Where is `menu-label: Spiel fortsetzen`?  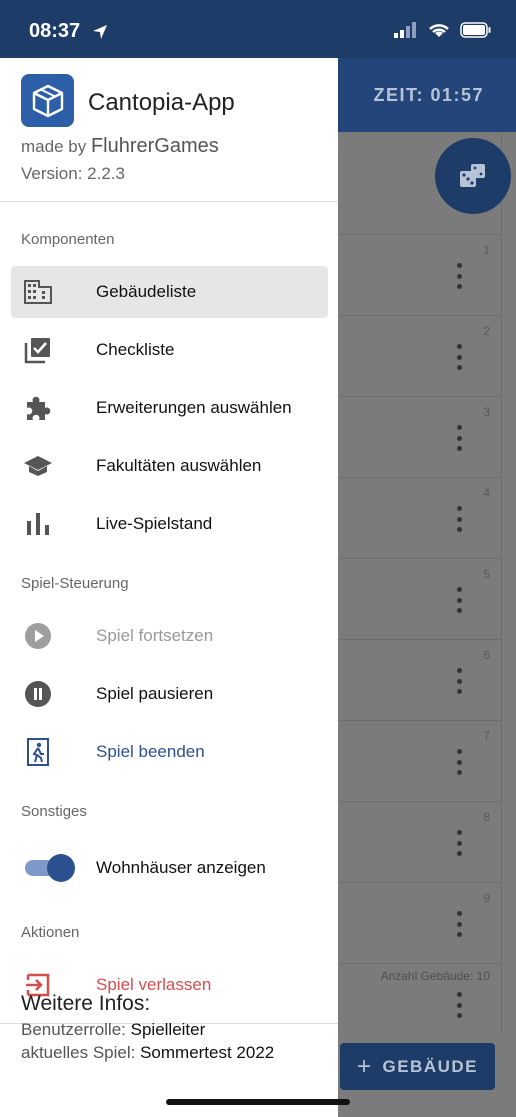
menu-label: Spiel fortsetzen is located at coordinates (155, 635).